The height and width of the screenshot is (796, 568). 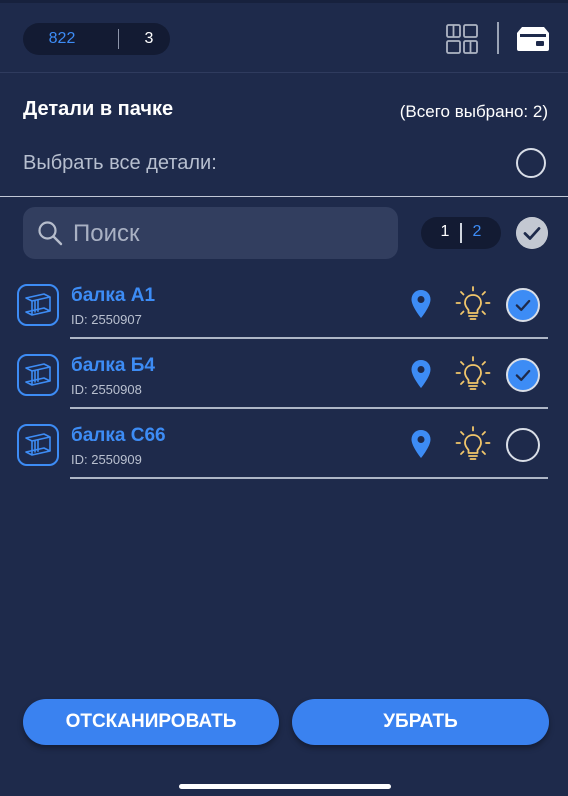 What do you see at coordinates (473, 111) in the screenshot?
I see `total-selected: (Всего выбрано: 2)` at bounding box center [473, 111].